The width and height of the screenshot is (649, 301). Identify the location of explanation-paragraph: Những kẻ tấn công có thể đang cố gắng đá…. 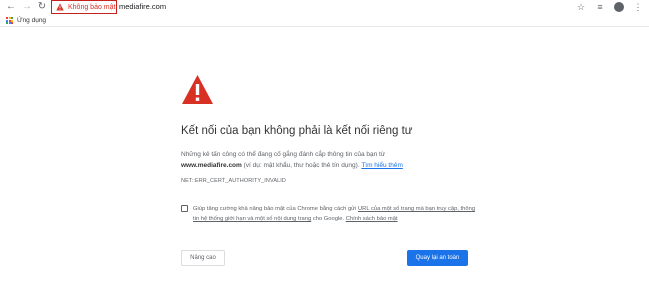
(326, 160).